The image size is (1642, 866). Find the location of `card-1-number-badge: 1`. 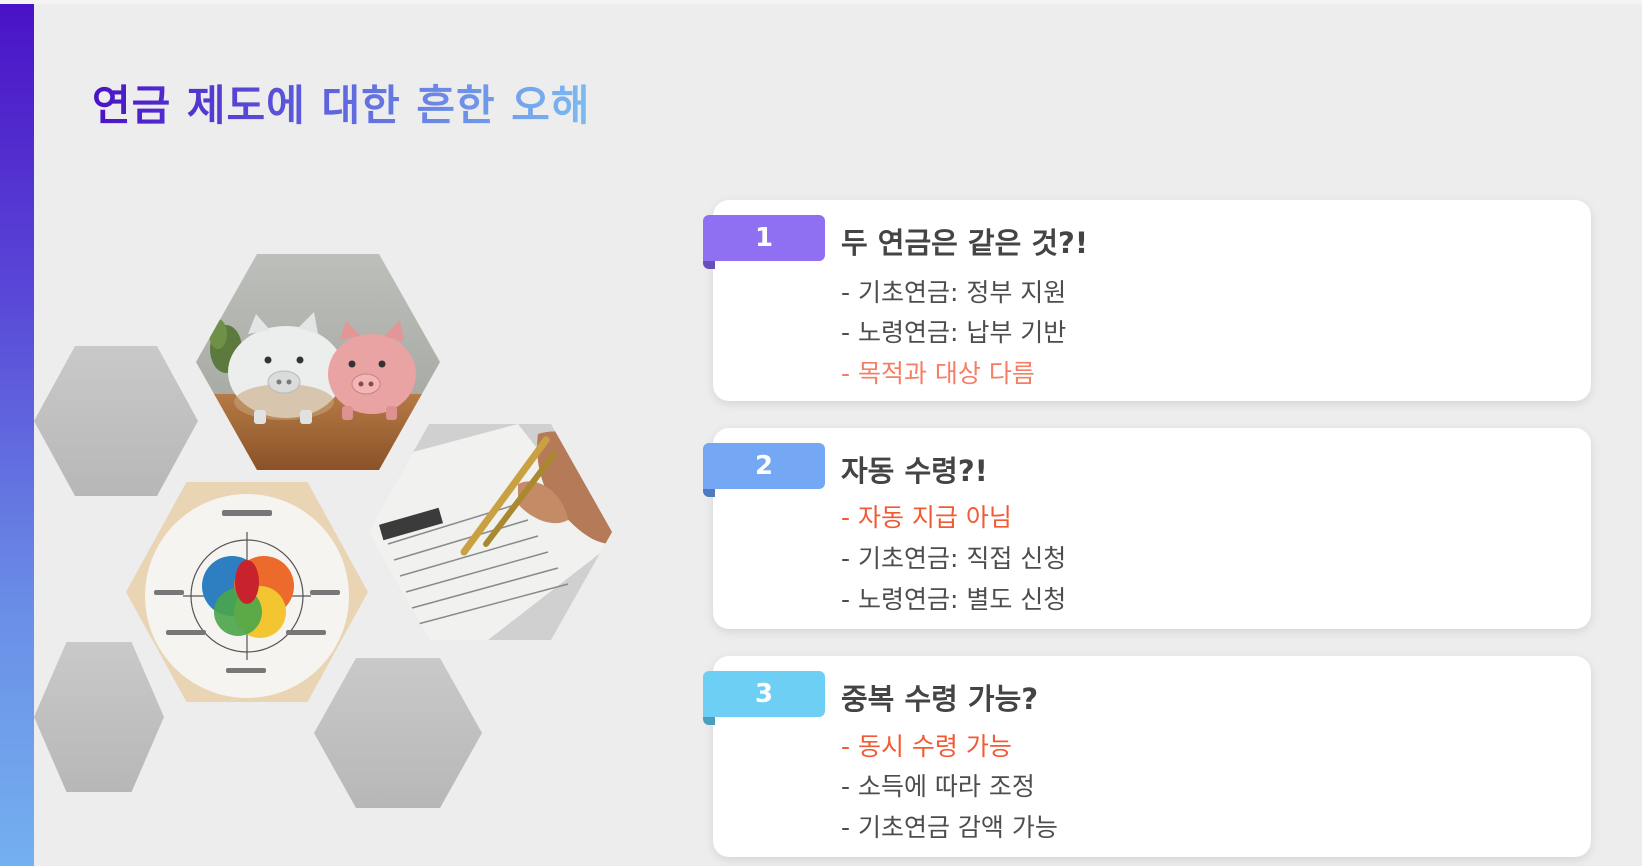

card-1-number-badge: 1 is located at coordinates (764, 238).